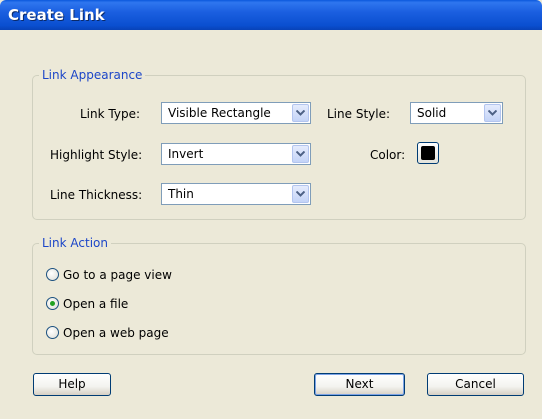 The image size is (542, 419). I want to click on line-thickness-label: Line Thickness:, so click(96, 195).